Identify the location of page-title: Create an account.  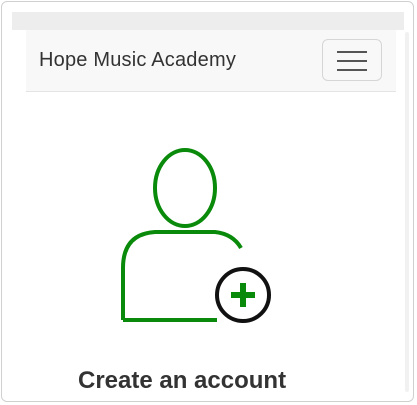
(182, 381).